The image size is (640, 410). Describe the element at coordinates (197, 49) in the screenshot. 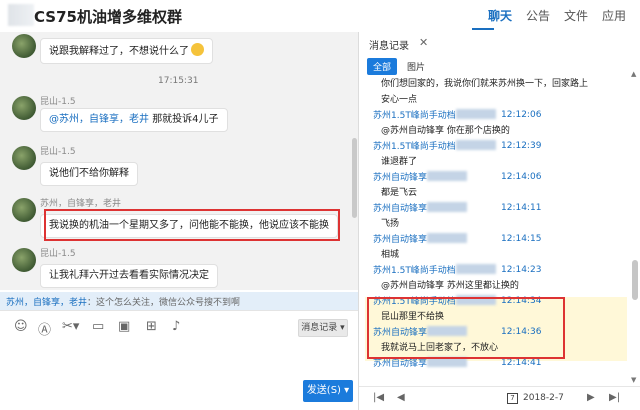

I see `smiley-emoji-icon` at that location.